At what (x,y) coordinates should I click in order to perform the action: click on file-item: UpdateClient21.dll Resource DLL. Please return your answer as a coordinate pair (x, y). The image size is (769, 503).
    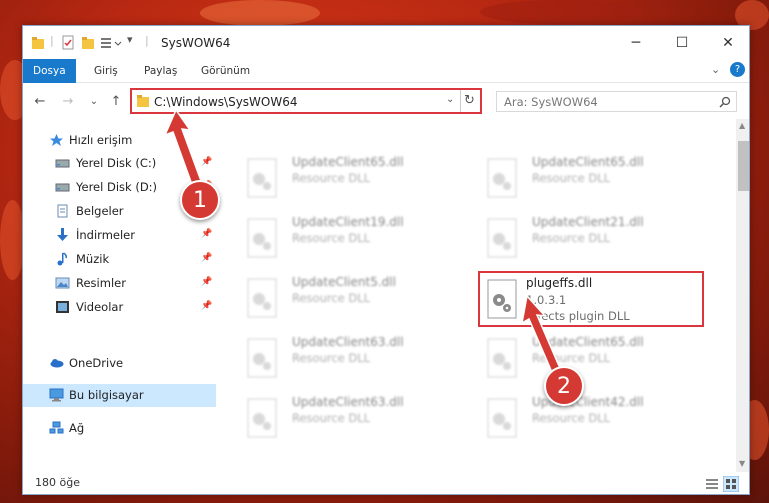
    Looking at the image, I should click on (580, 237).